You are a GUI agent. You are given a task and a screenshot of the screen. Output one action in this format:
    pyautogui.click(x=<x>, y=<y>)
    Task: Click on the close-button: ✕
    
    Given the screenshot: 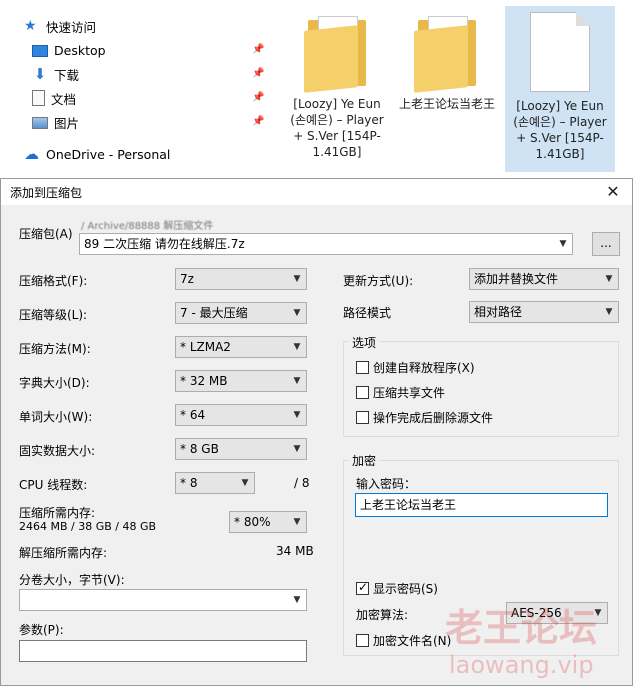 What is the action you would take?
    pyautogui.click(x=613, y=192)
    